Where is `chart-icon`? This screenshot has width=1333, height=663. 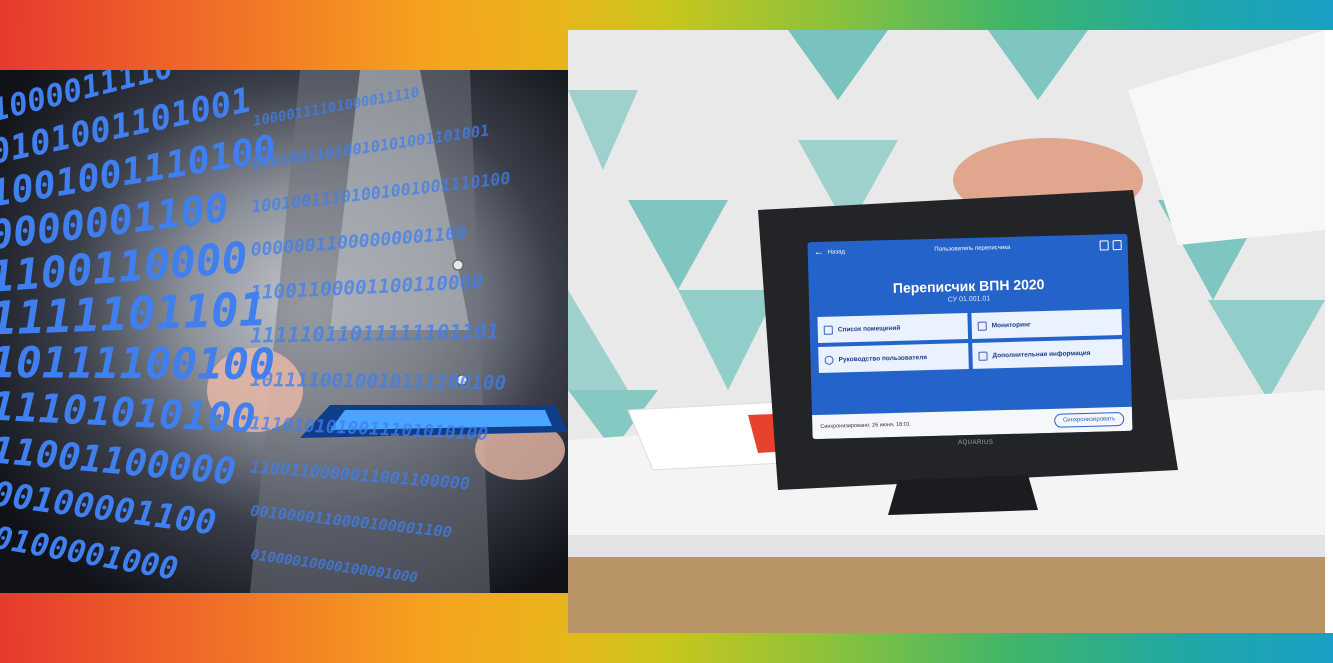
chart-icon is located at coordinates (982, 326).